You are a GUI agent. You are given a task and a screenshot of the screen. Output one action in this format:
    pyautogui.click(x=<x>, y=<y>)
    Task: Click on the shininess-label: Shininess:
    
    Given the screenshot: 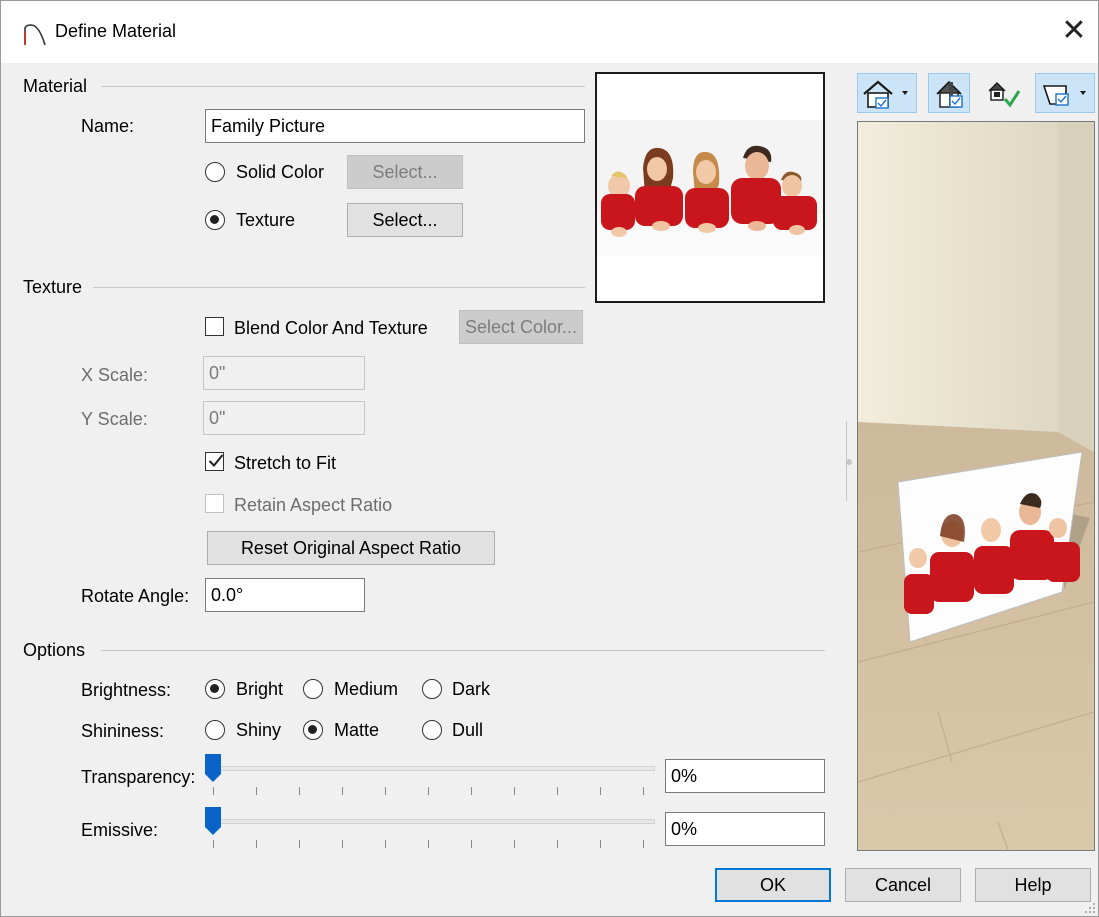 What is the action you would take?
    pyautogui.click(x=123, y=731)
    